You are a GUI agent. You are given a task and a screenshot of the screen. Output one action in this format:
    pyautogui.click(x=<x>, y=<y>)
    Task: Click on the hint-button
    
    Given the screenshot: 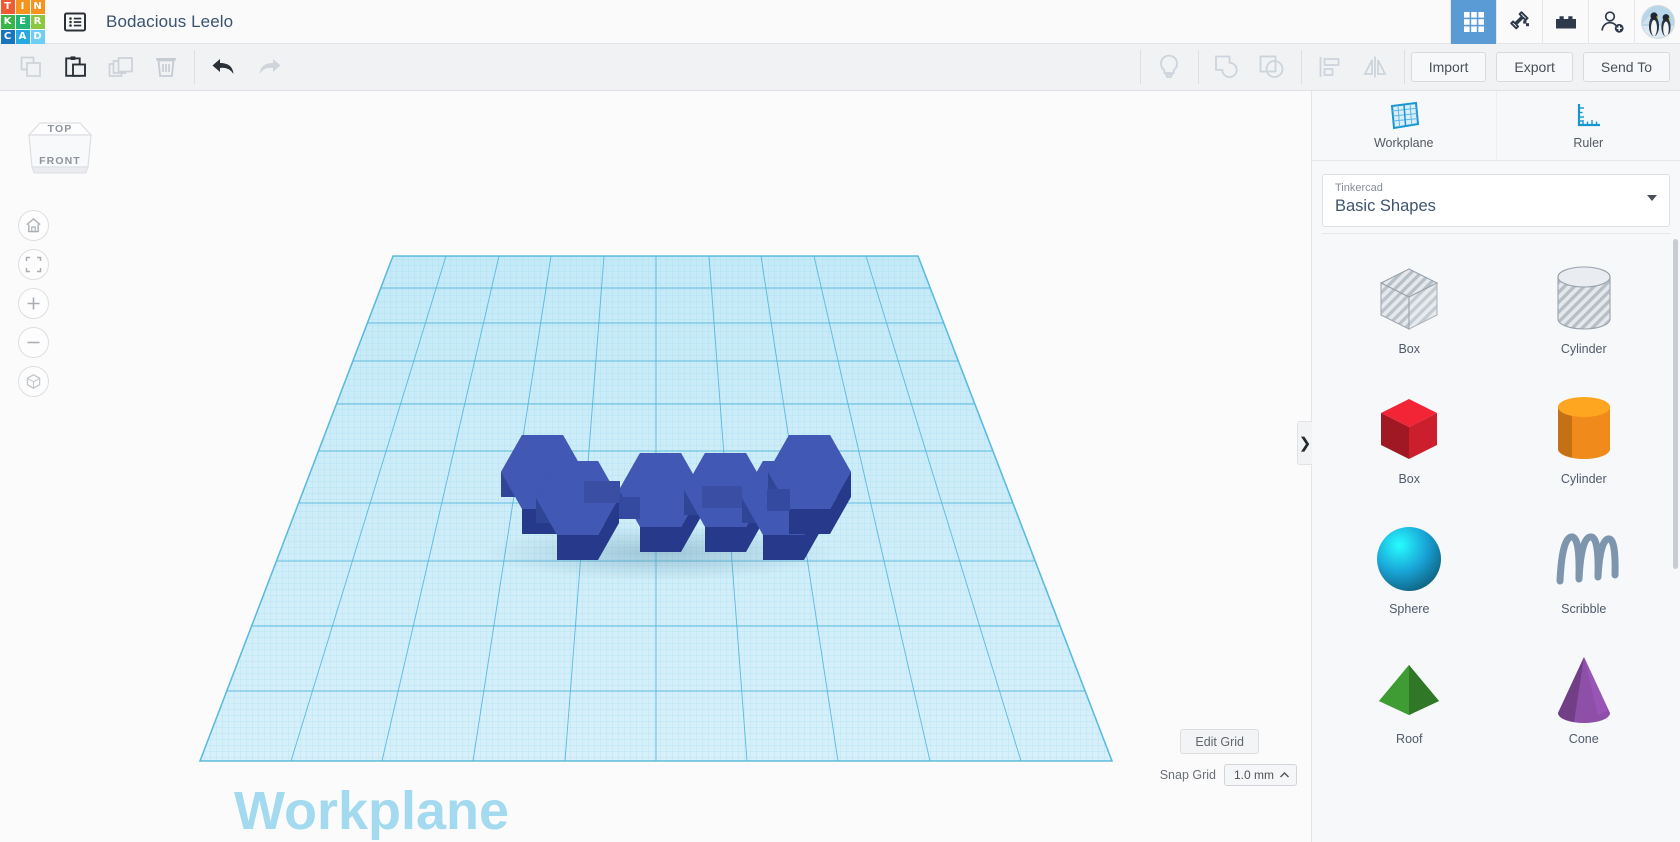 What is the action you would take?
    pyautogui.click(x=1169, y=67)
    